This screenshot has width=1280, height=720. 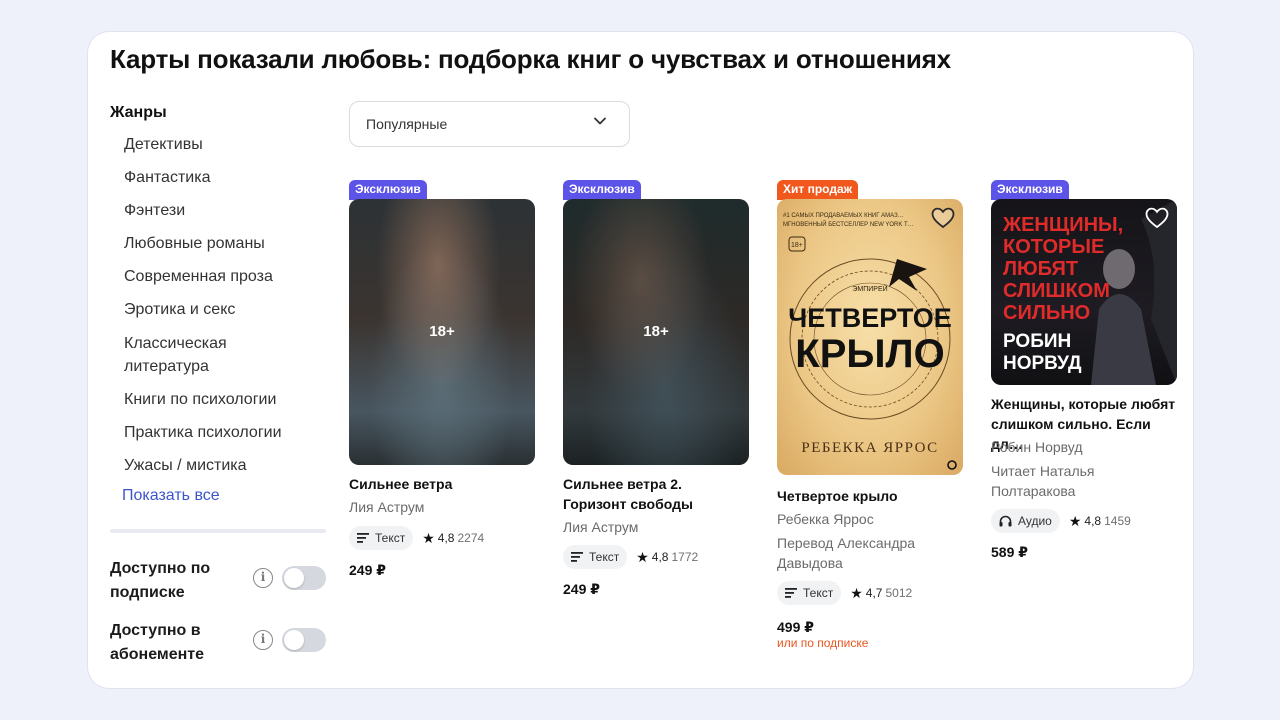 I want to click on cover-title-line-2: КРЫЛО, so click(x=869, y=354).